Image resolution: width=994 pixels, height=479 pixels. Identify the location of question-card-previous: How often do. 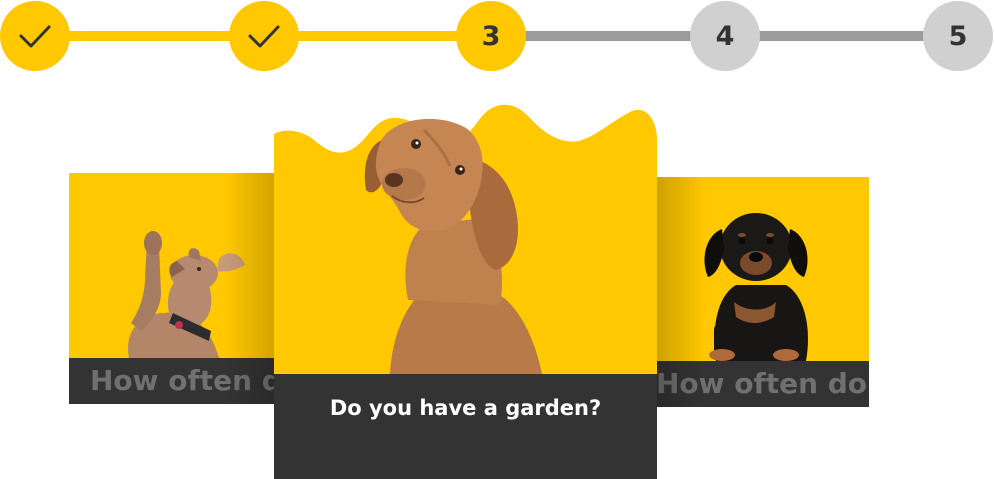
(171, 288).